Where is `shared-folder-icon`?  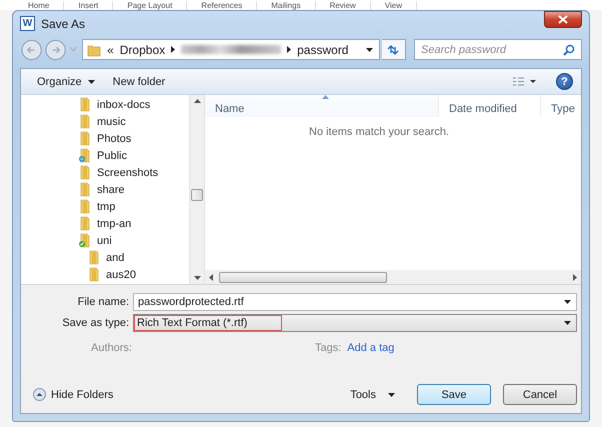 shared-folder-icon is located at coordinates (85, 155).